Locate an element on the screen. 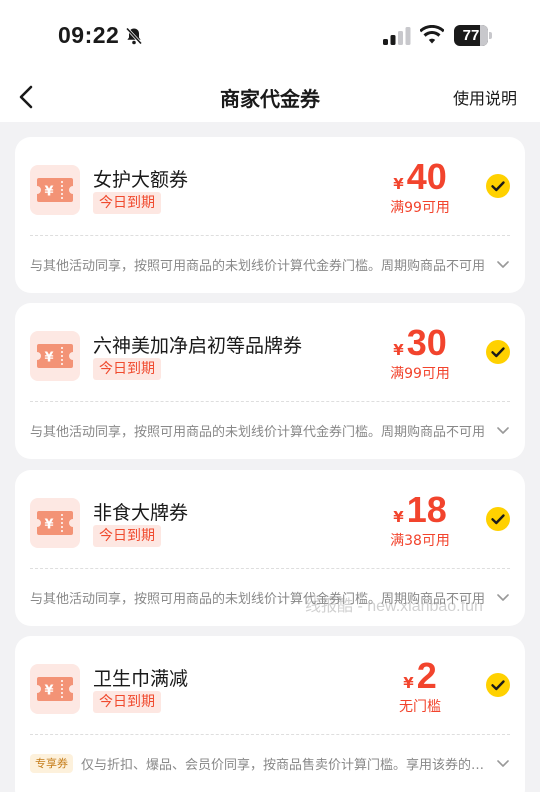 The width and height of the screenshot is (540, 792). status-bar: 09:22 77 is located at coordinates (270, 36).